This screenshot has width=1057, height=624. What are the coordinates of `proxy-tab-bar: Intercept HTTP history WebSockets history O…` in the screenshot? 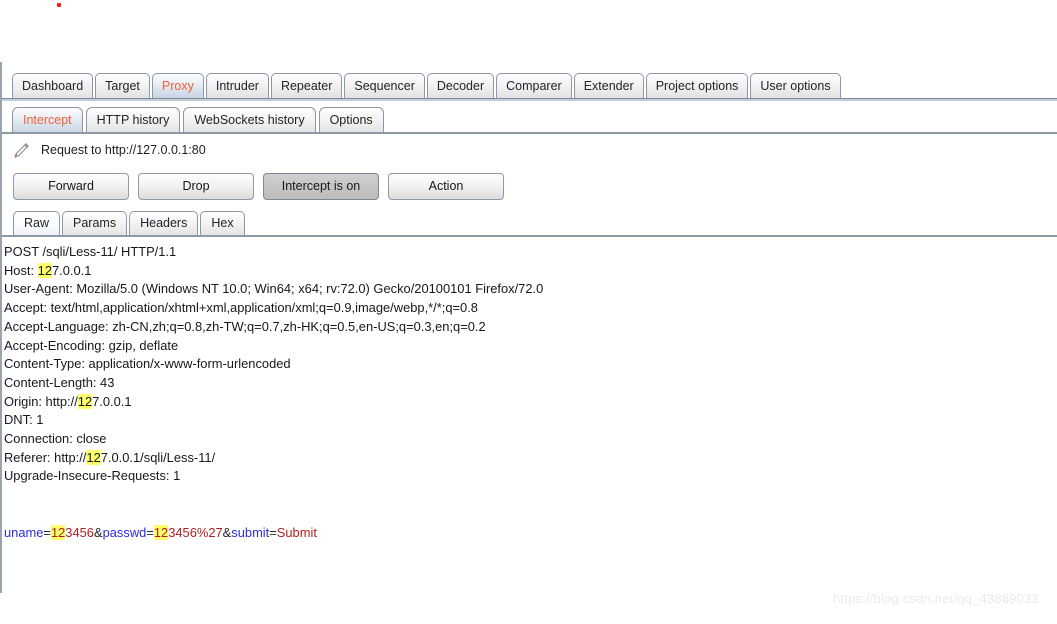 It's located at (528, 117).